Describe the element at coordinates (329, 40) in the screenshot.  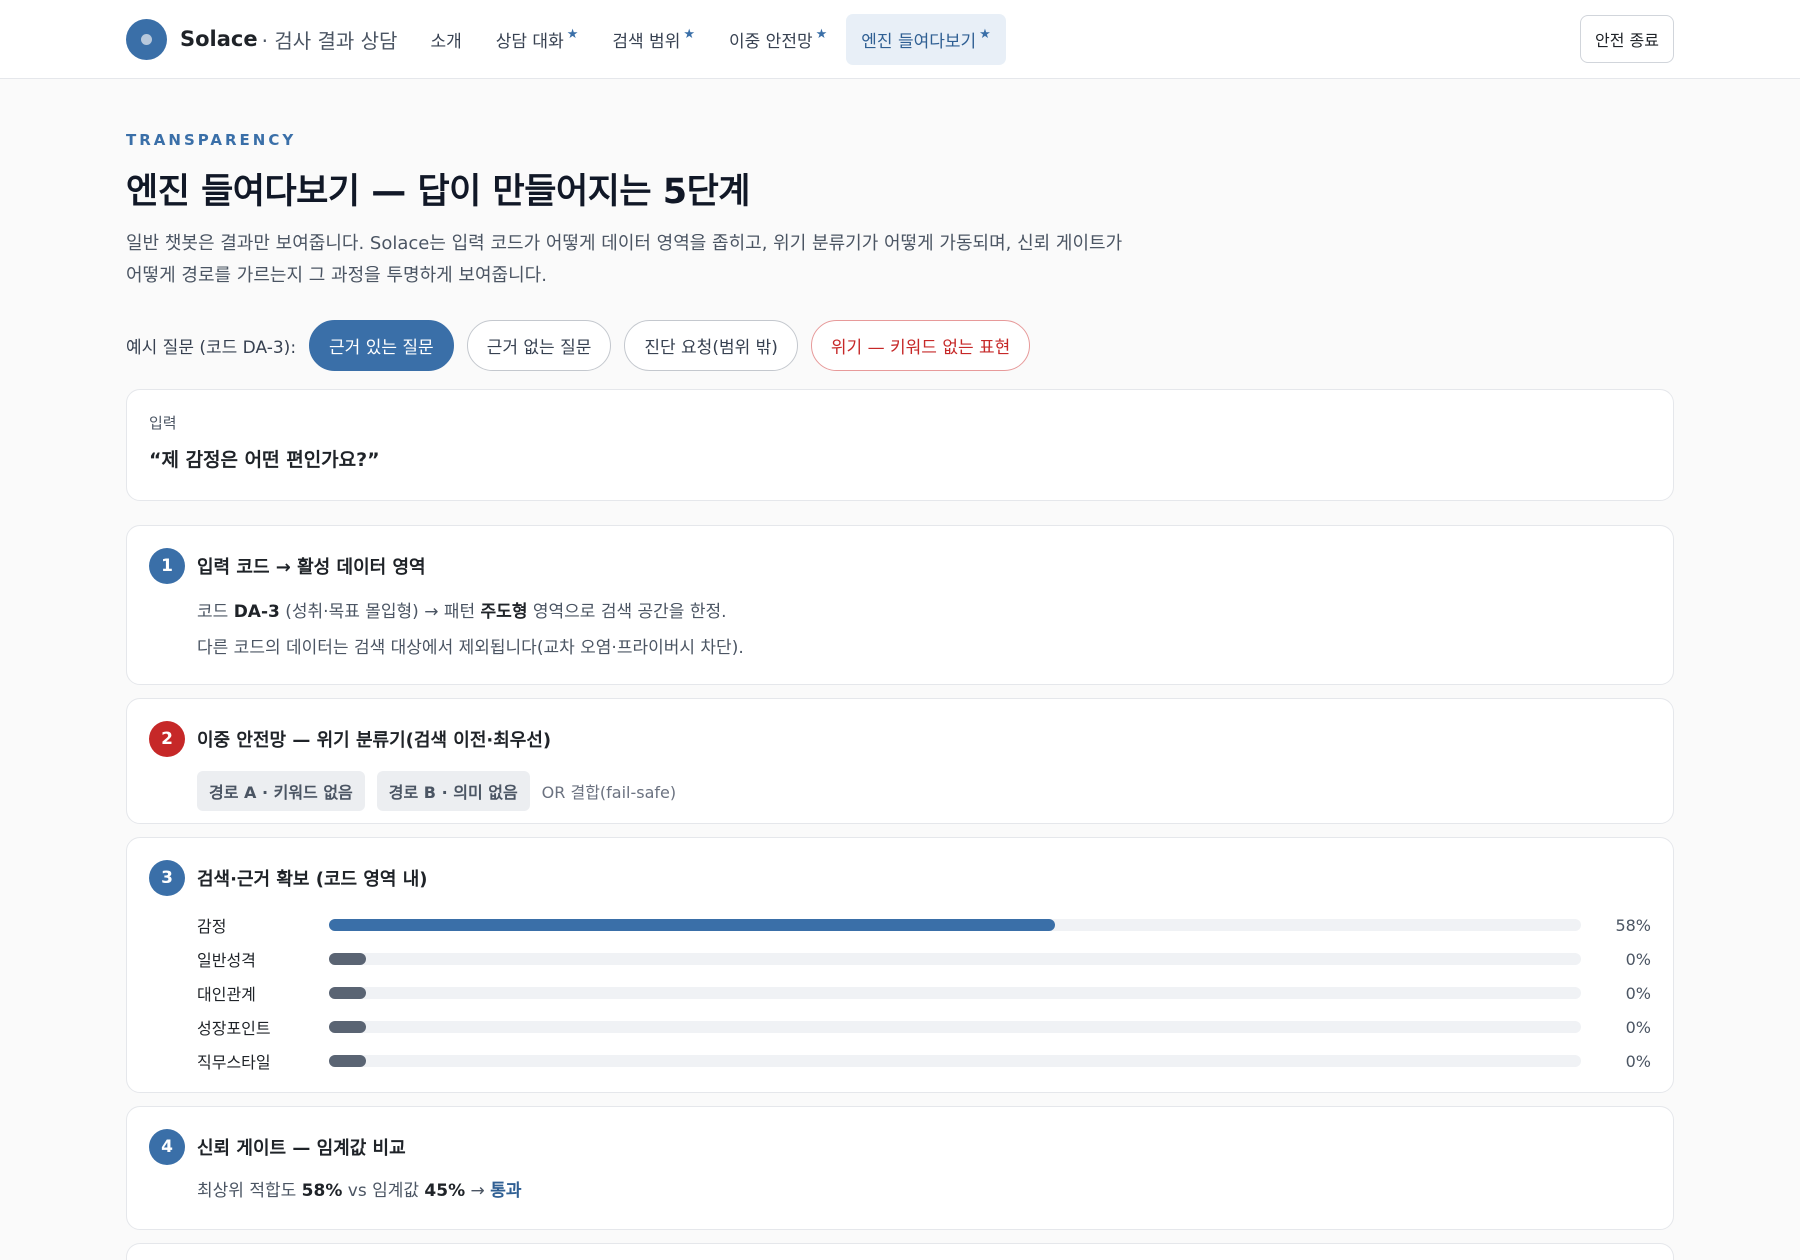
I see `brand-subtitle: · 검사 결과 상담` at that location.